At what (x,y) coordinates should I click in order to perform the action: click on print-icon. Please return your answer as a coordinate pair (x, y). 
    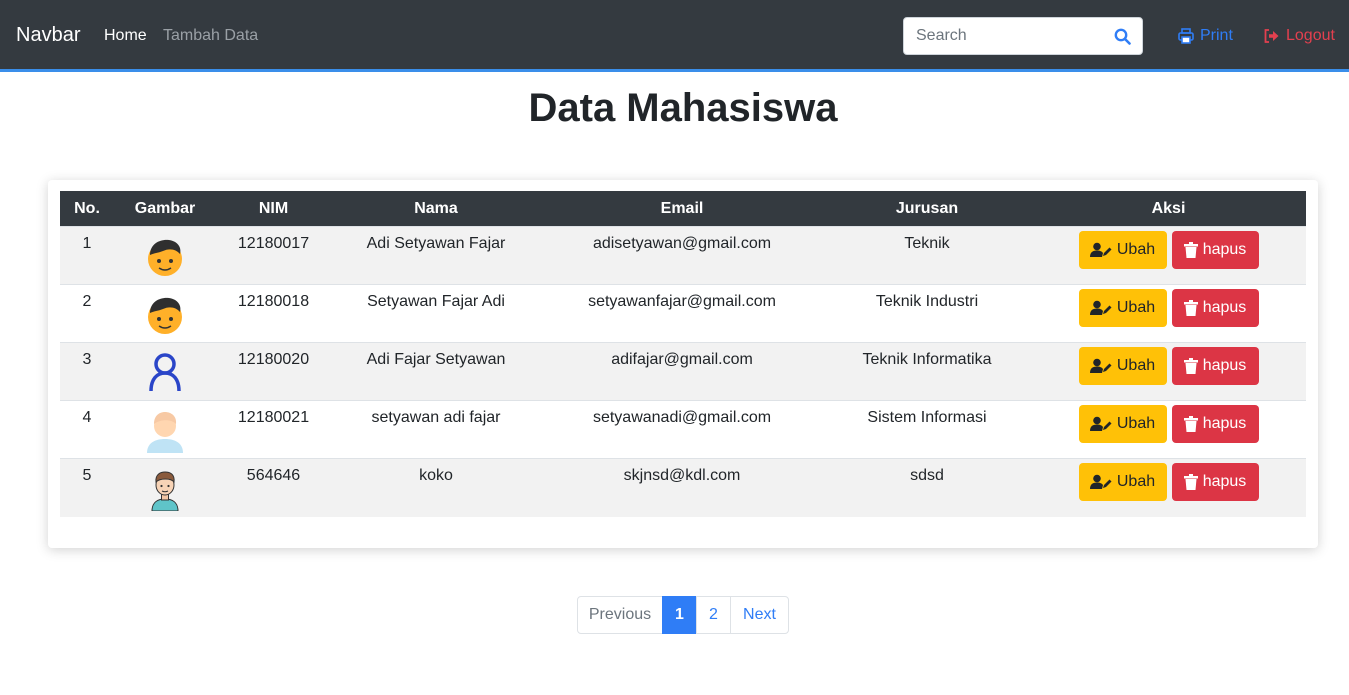
    Looking at the image, I should click on (1186, 36).